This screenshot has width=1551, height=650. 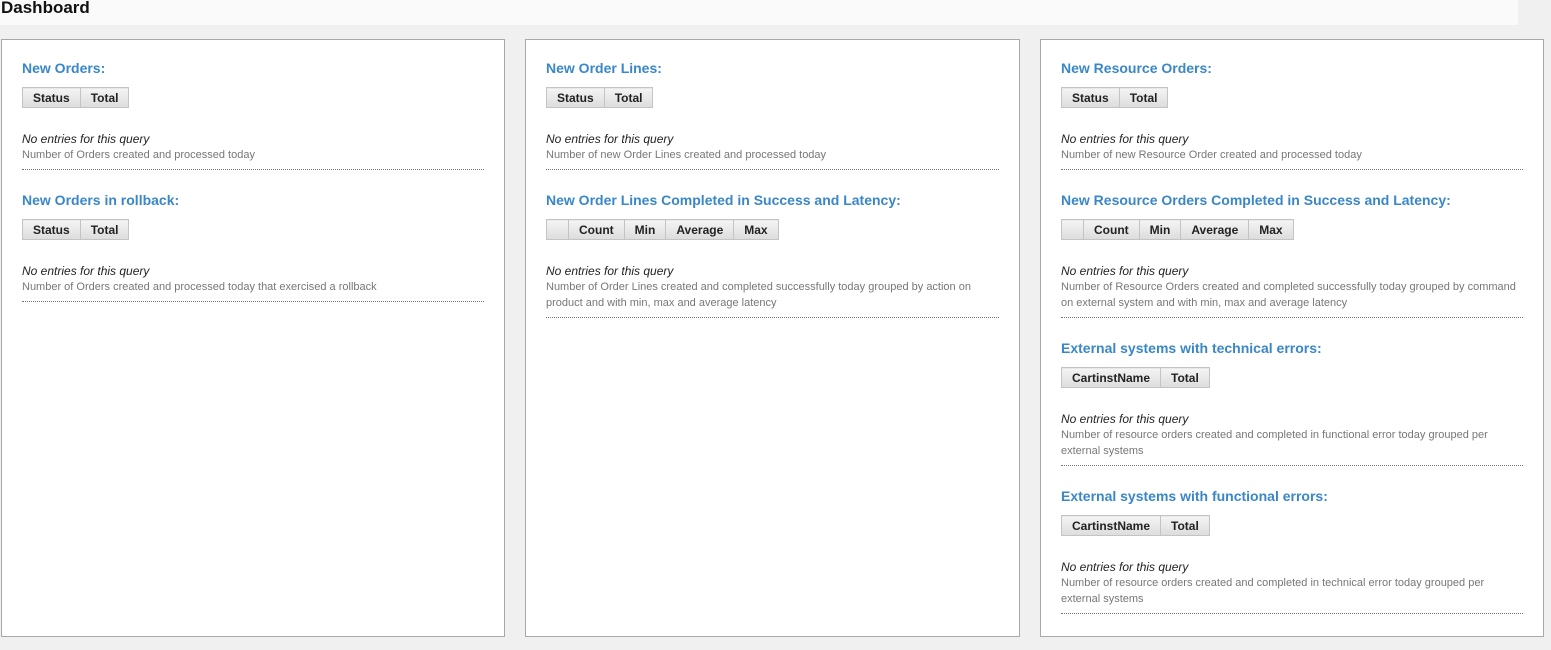 What do you see at coordinates (1194, 496) in the screenshot?
I see `section-title: External systems with functional errors:` at bounding box center [1194, 496].